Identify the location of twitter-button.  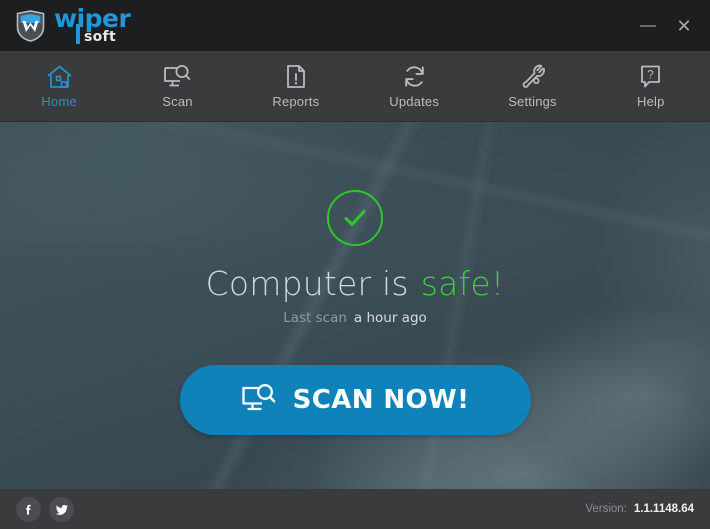
(61, 509).